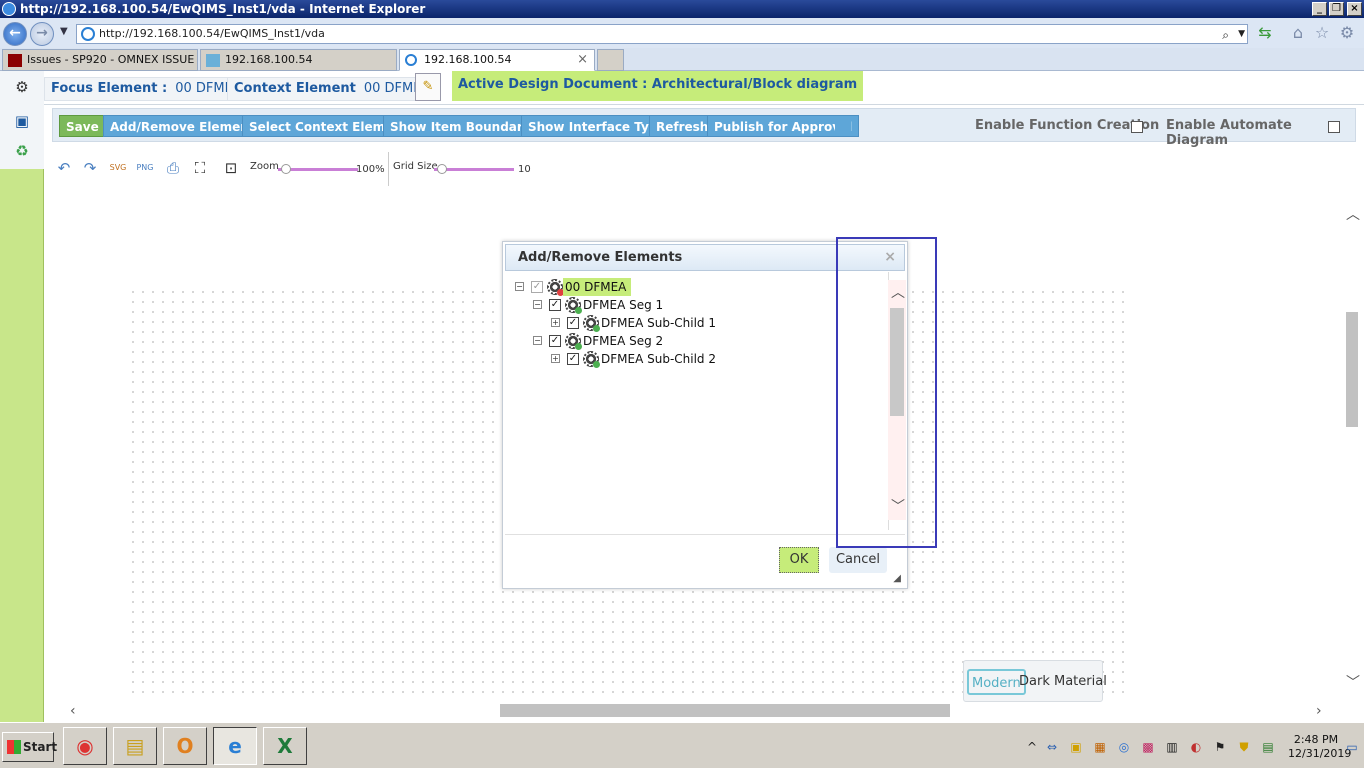 The image size is (1364, 768). What do you see at coordinates (658, 323) in the screenshot?
I see `tree-node-label: DFMEA Sub-Child 1` at bounding box center [658, 323].